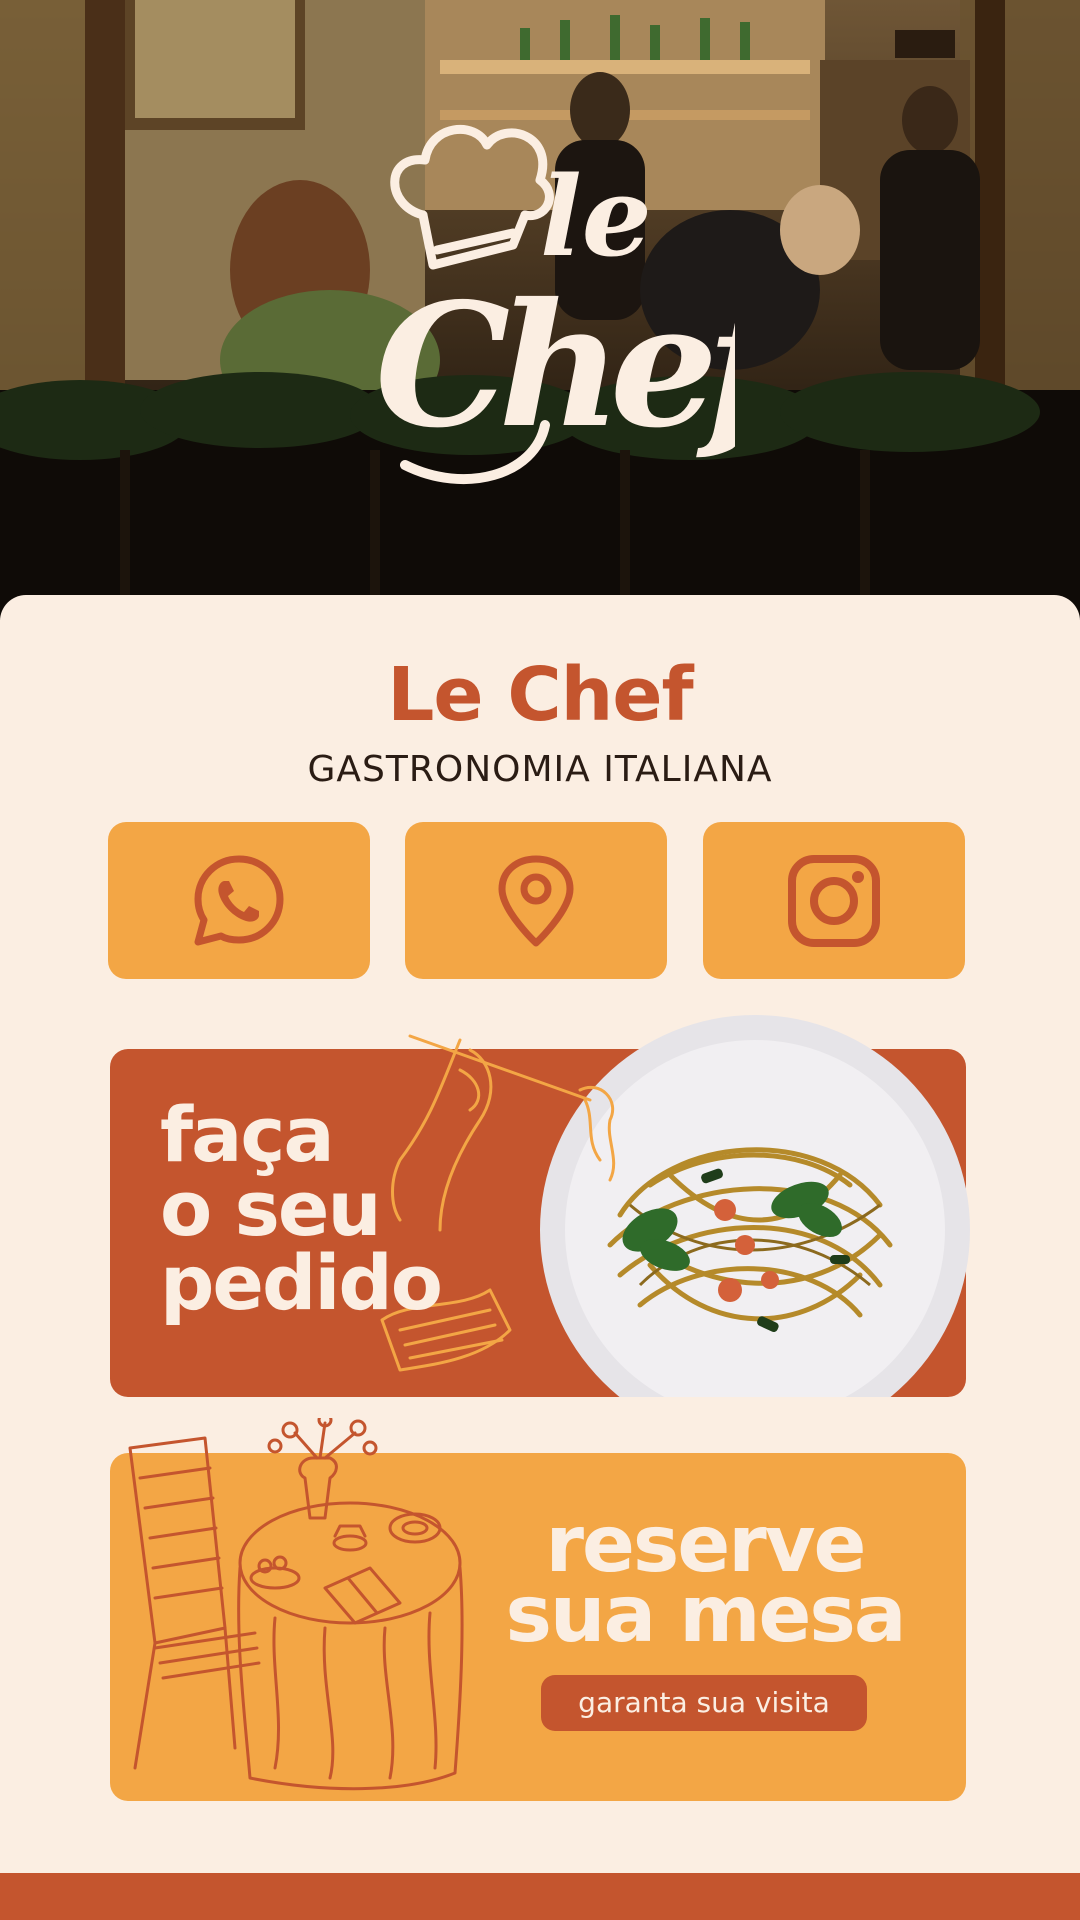 The image size is (1080, 1920). Describe the element at coordinates (540, 1896) in the screenshot. I see `footer-bar` at that location.